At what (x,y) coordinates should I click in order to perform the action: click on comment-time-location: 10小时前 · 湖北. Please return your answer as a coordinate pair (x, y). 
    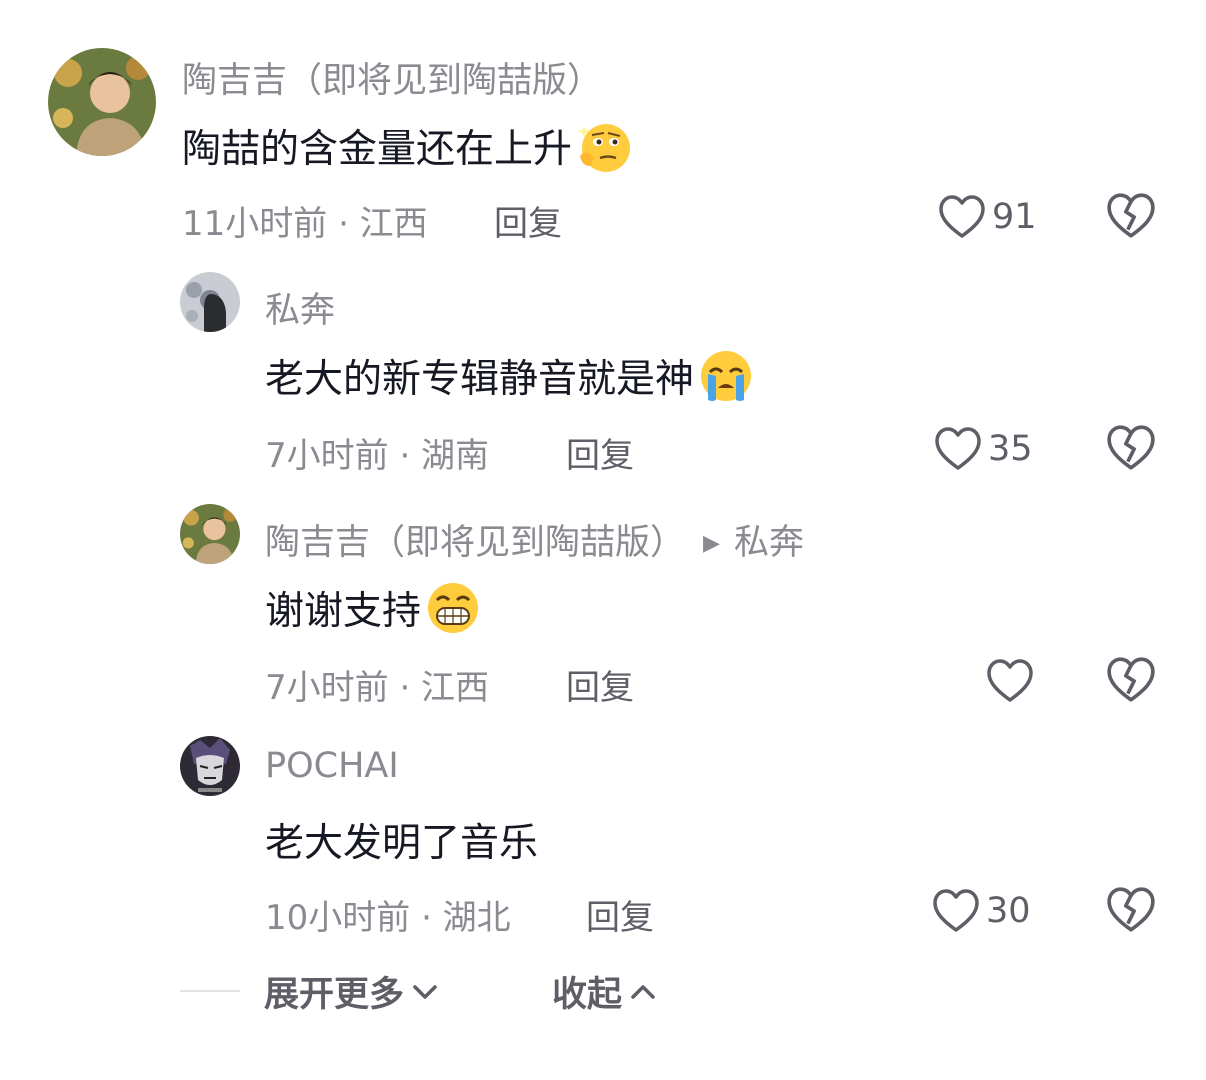
    Looking at the image, I should click on (388, 918).